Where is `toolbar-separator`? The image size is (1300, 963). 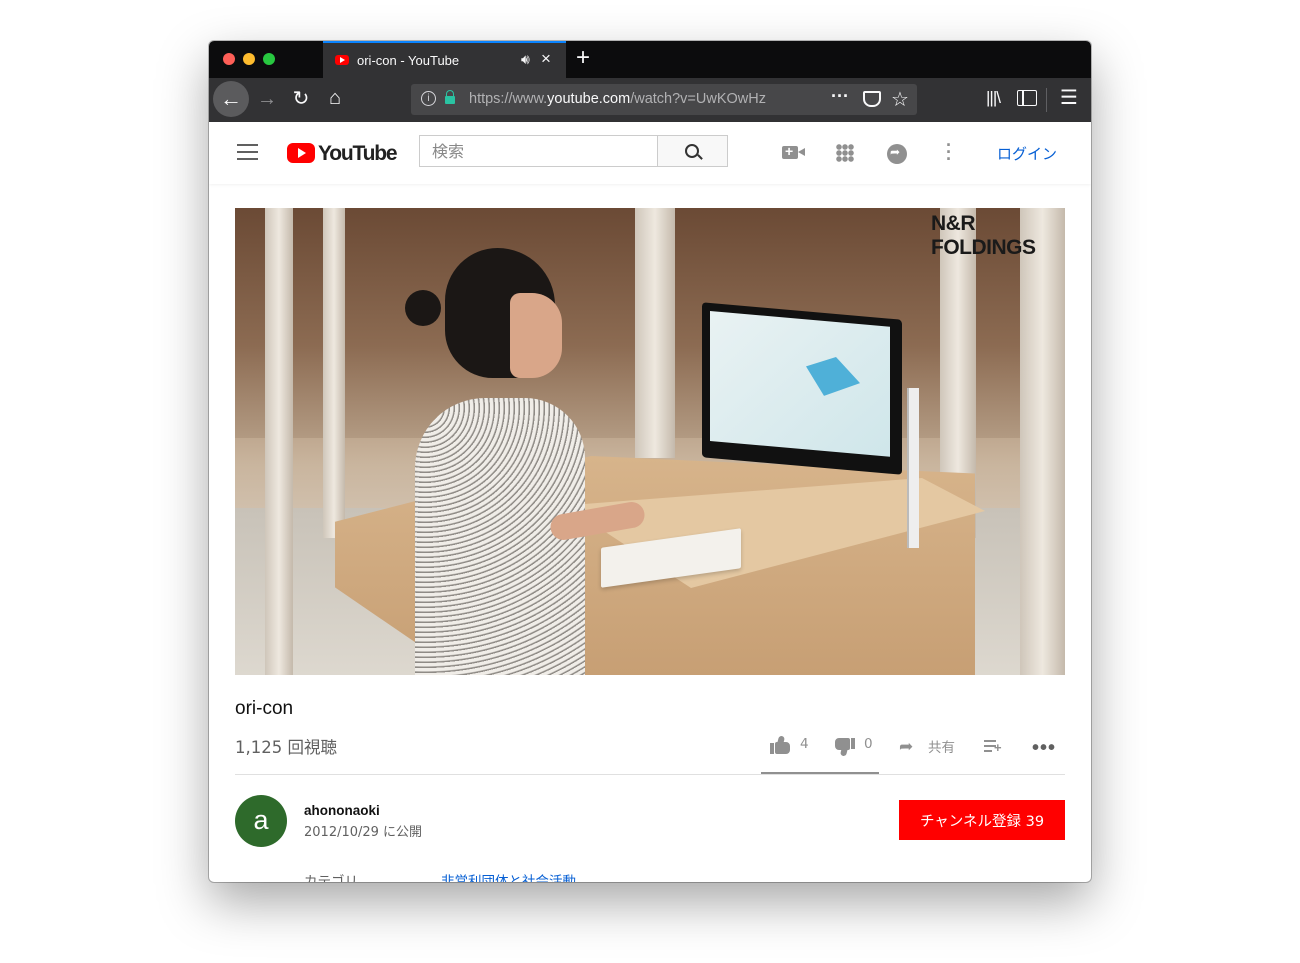
toolbar-separator is located at coordinates (1046, 100).